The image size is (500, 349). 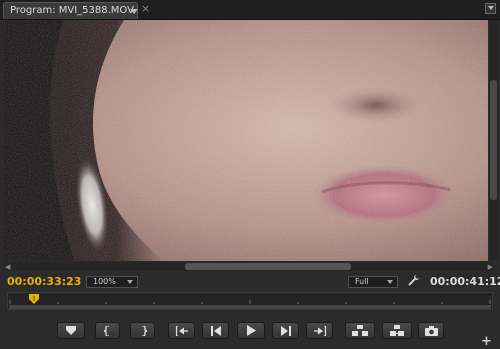 I want to click on go-to-in-icon, so click(x=181, y=330).